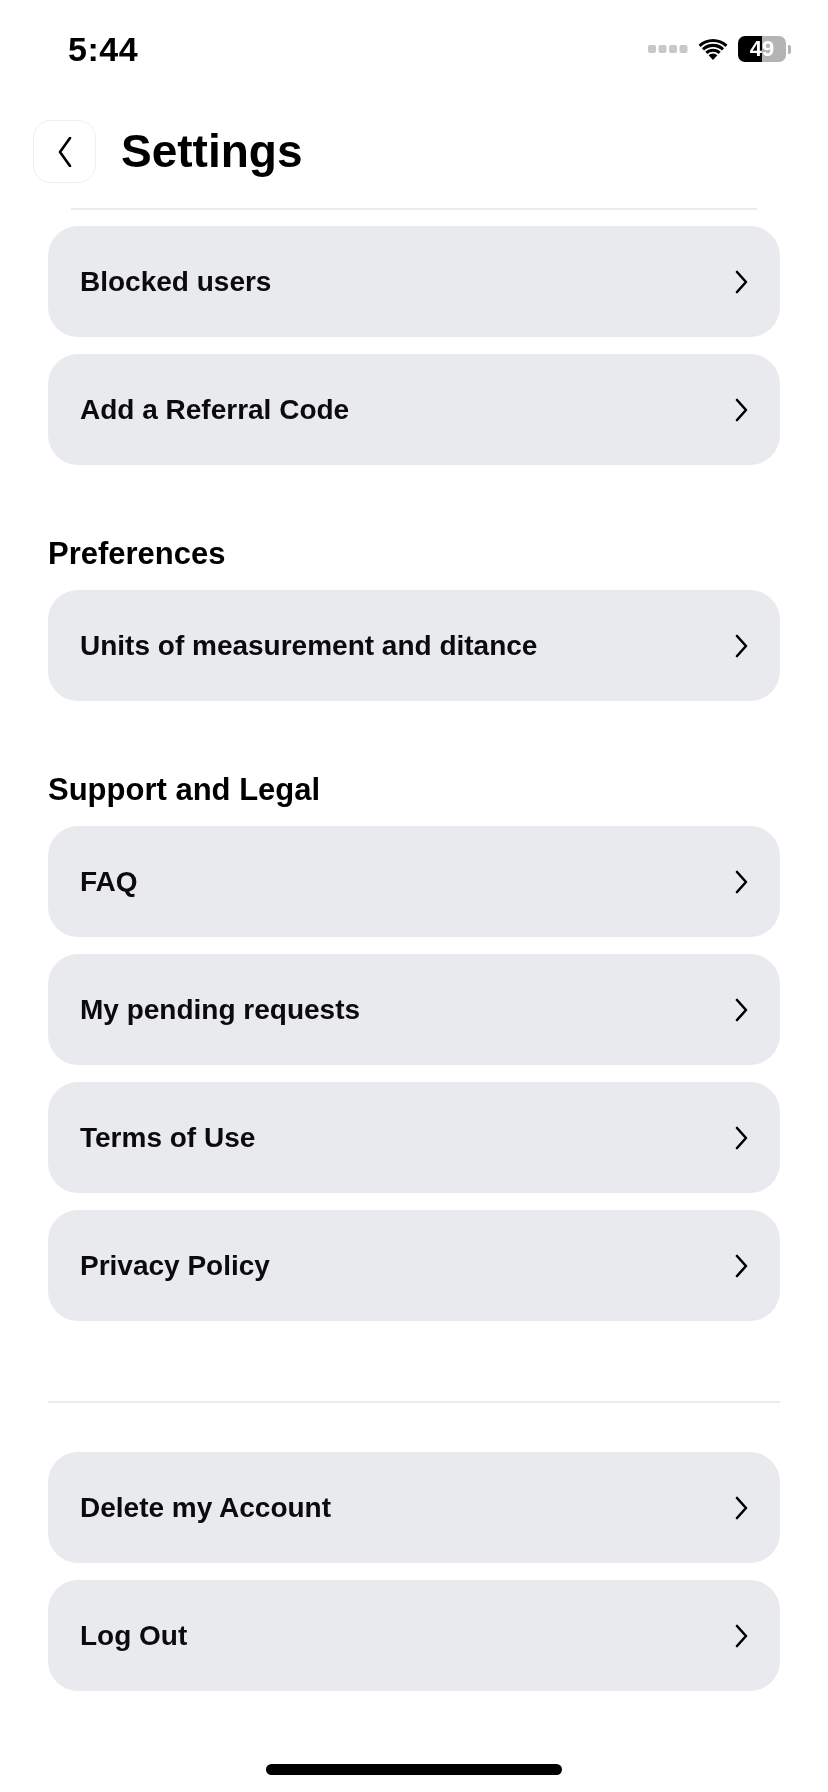 This screenshot has width=828, height=1792. What do you see at coordinates (185, 789) in the screenshot?
I see `section-title: Support and Legal` at bounding box center [185, 789].